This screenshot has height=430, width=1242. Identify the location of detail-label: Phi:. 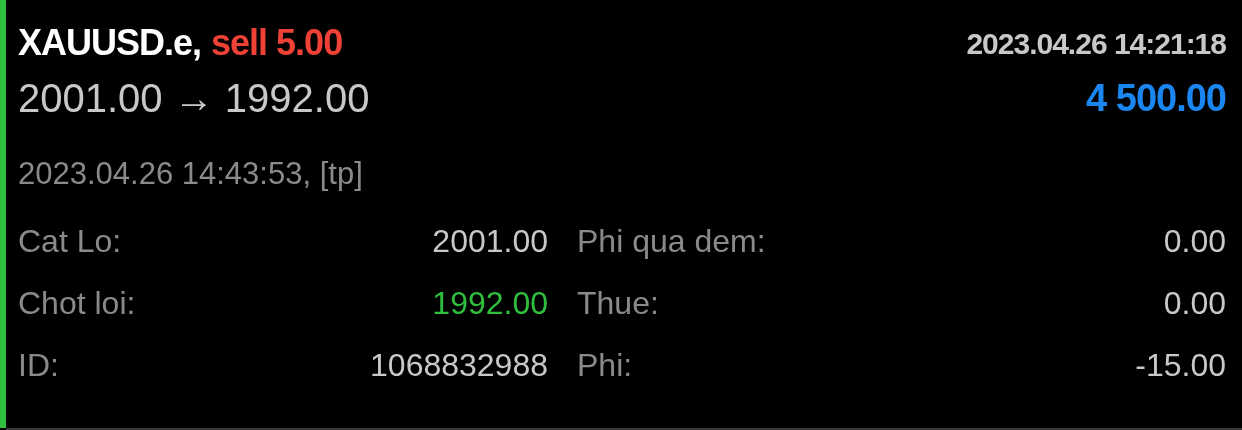
(605, 365).